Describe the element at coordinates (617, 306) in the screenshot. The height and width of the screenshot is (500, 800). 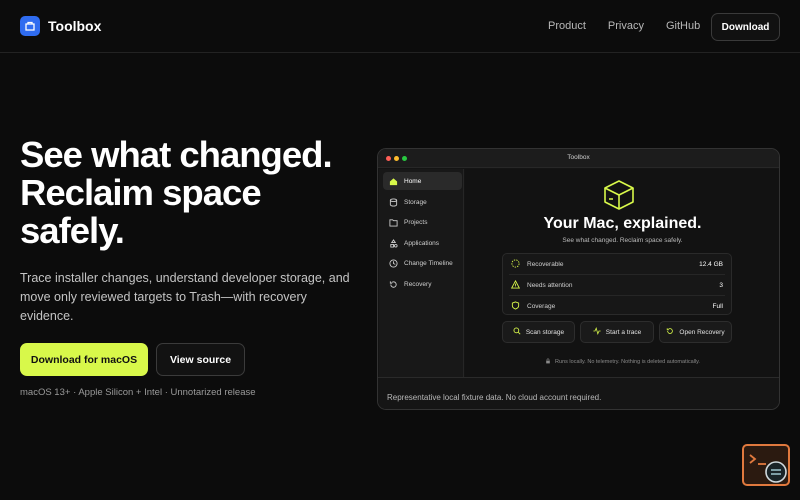
I see `stat-coverage: Coverage Full` at that location.